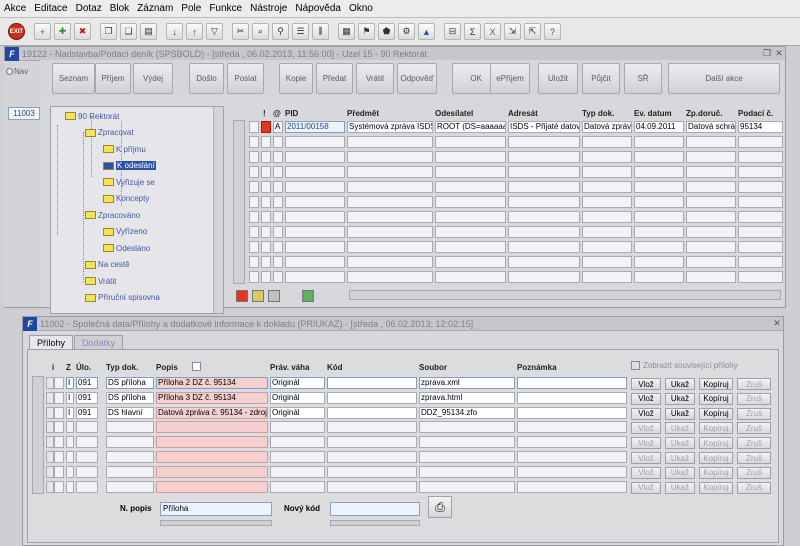  What do you see at coordinates (467, 383) in the screenshot?
I see `grid-cell: zprava.xml` at bounding box center [467, 383].